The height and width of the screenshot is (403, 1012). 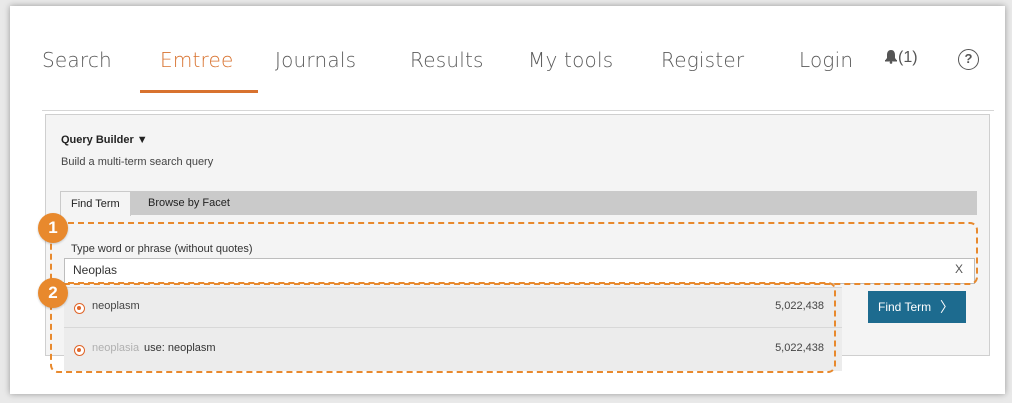 What do you see at coordinates (53, 293) in the screenshot?
I see `callout-badge-2: 2` at bounding box center [53, 293].